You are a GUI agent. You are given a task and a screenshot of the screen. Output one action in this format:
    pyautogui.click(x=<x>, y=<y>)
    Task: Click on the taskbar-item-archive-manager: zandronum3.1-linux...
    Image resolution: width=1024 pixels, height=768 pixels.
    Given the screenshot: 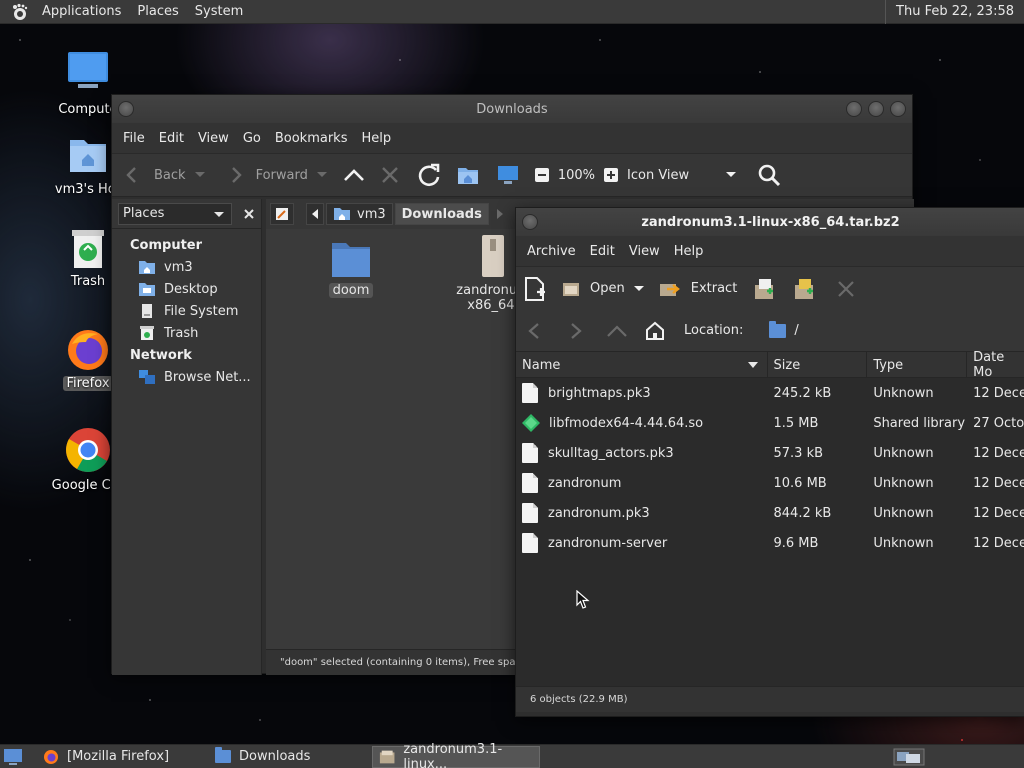 What is the action you would take?
    pyautogui.click(x=456, y=755)
    